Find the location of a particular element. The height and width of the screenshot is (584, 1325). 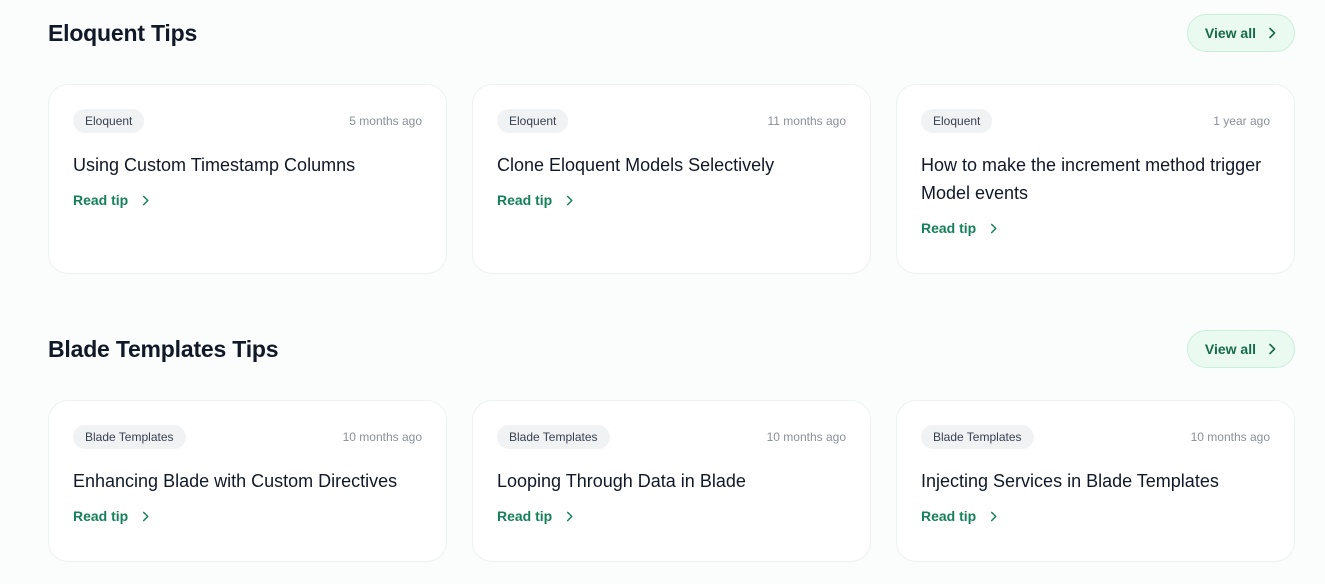

tip-title: Enhancing Blade with Custom Directives is located at coordinates (247, 481).